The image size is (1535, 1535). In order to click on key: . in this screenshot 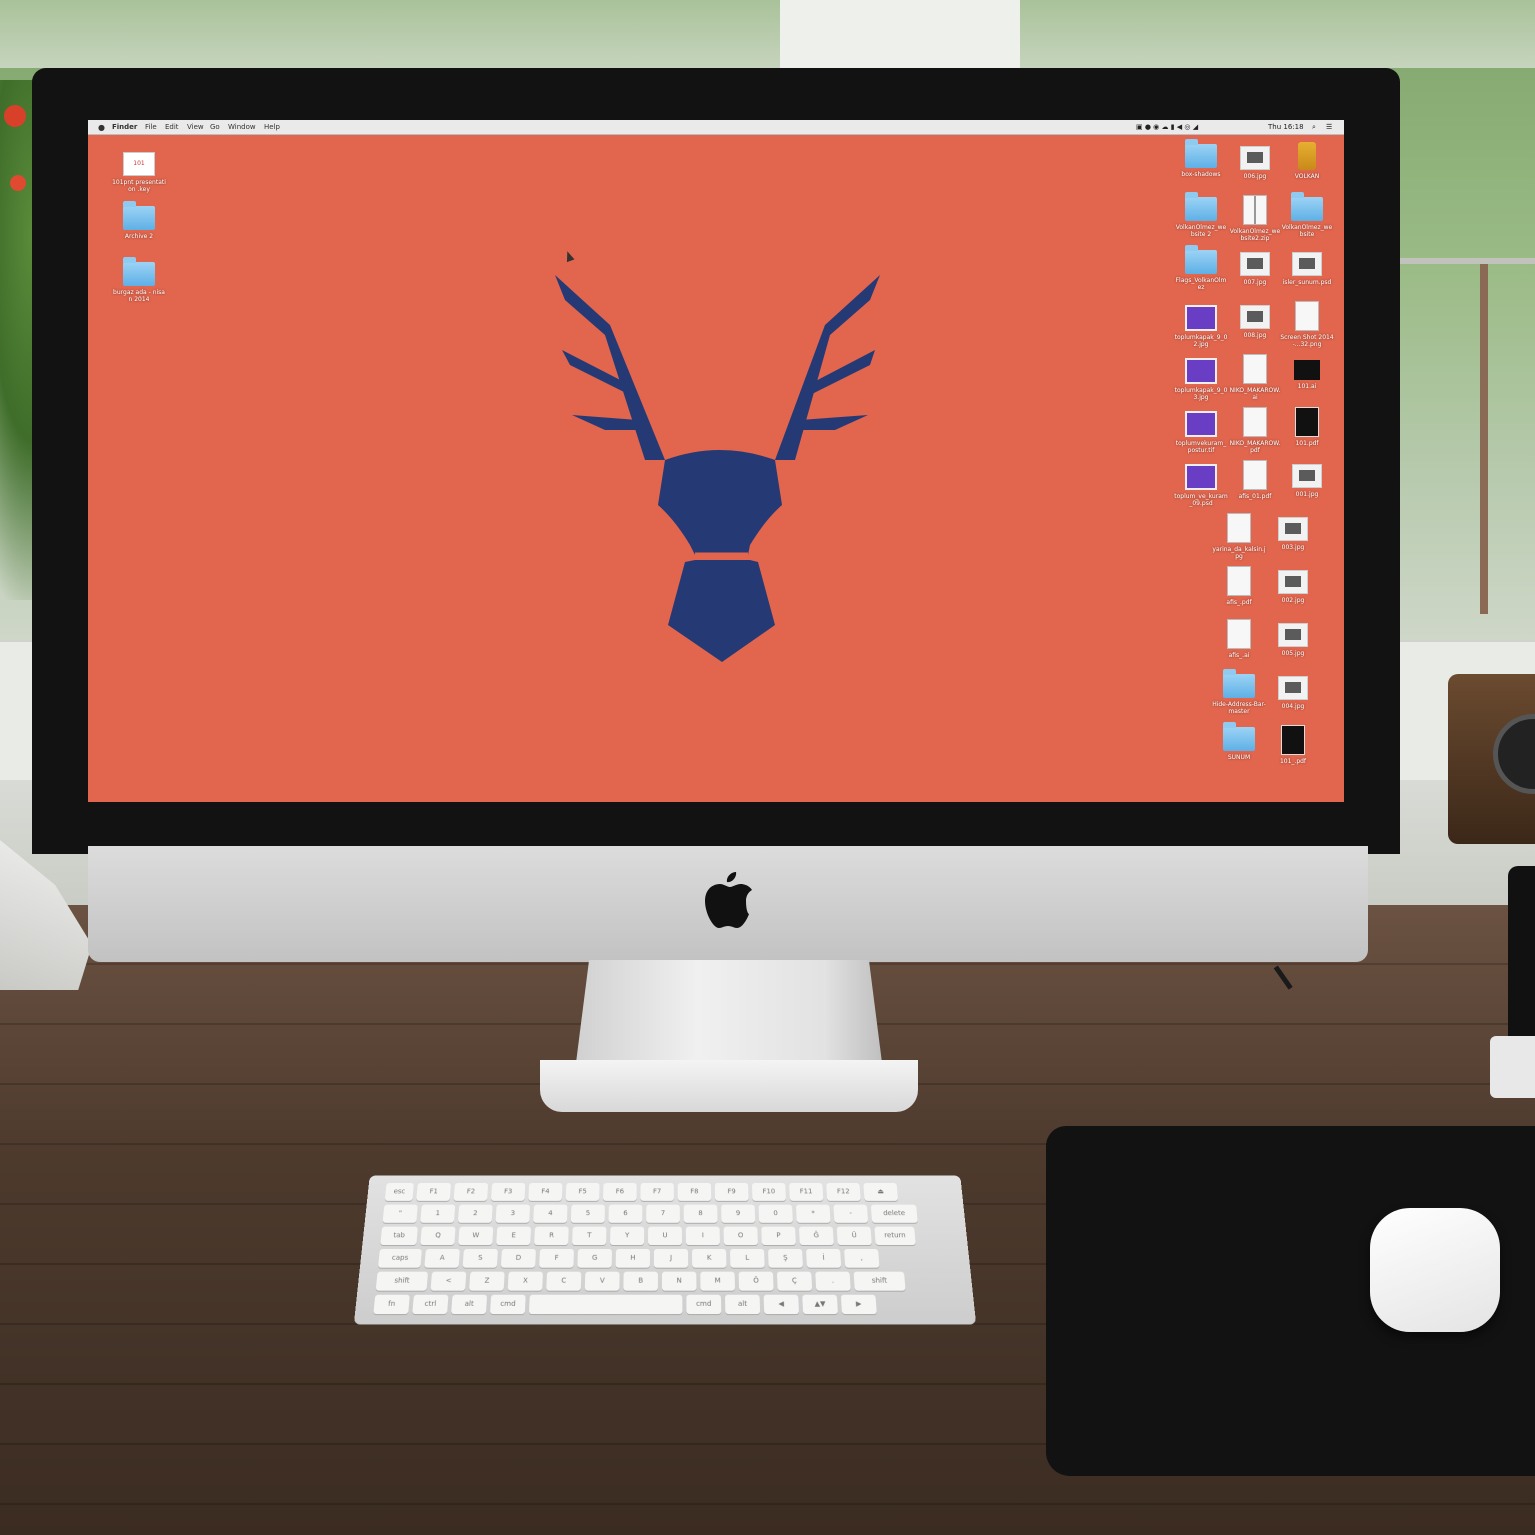, I will do `click(833, 1281)`.